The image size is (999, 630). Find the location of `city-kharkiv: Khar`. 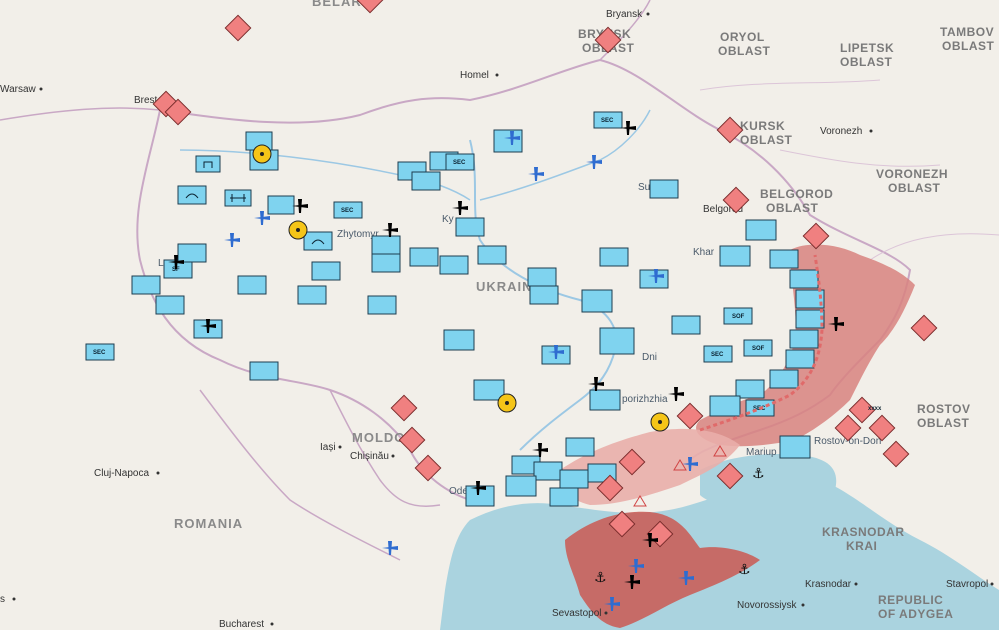

city-kharkiv: Khar is located at coordinates (704, 252).